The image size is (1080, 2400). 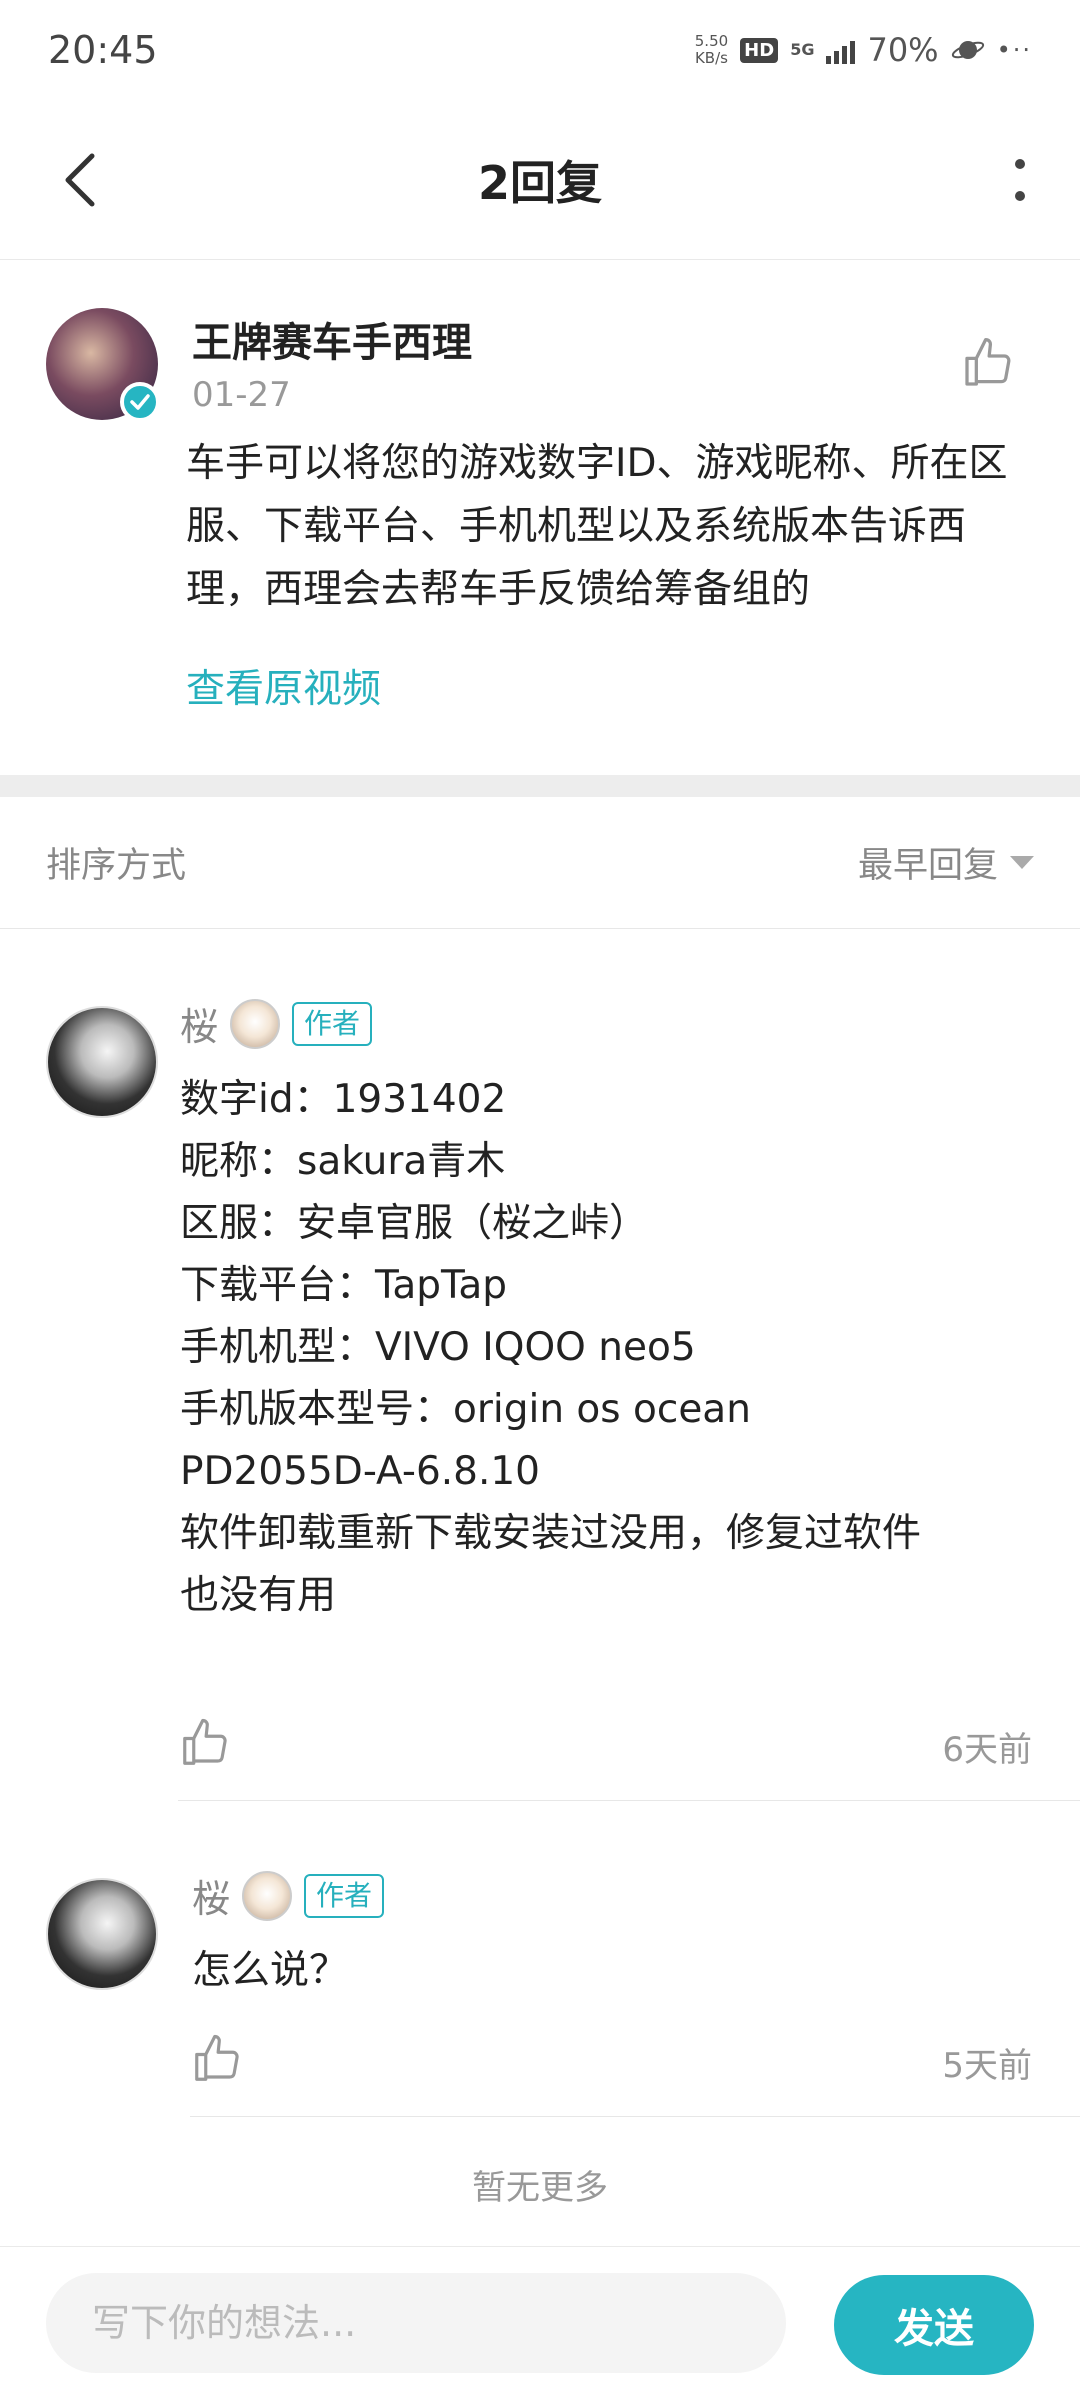 What do you see at coordinates (711, 58) in the screenshot?
I see `net-speed-unit: KB/s` at bounding box center [711, 58].